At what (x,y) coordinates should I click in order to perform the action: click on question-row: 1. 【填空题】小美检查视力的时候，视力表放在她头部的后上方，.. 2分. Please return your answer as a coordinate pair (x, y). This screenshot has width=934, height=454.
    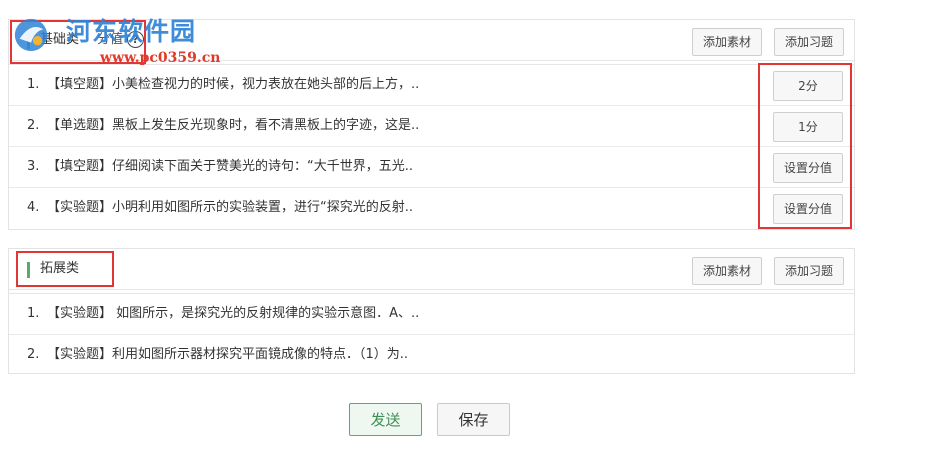
    Looking at the image, I should click on (431, 85).